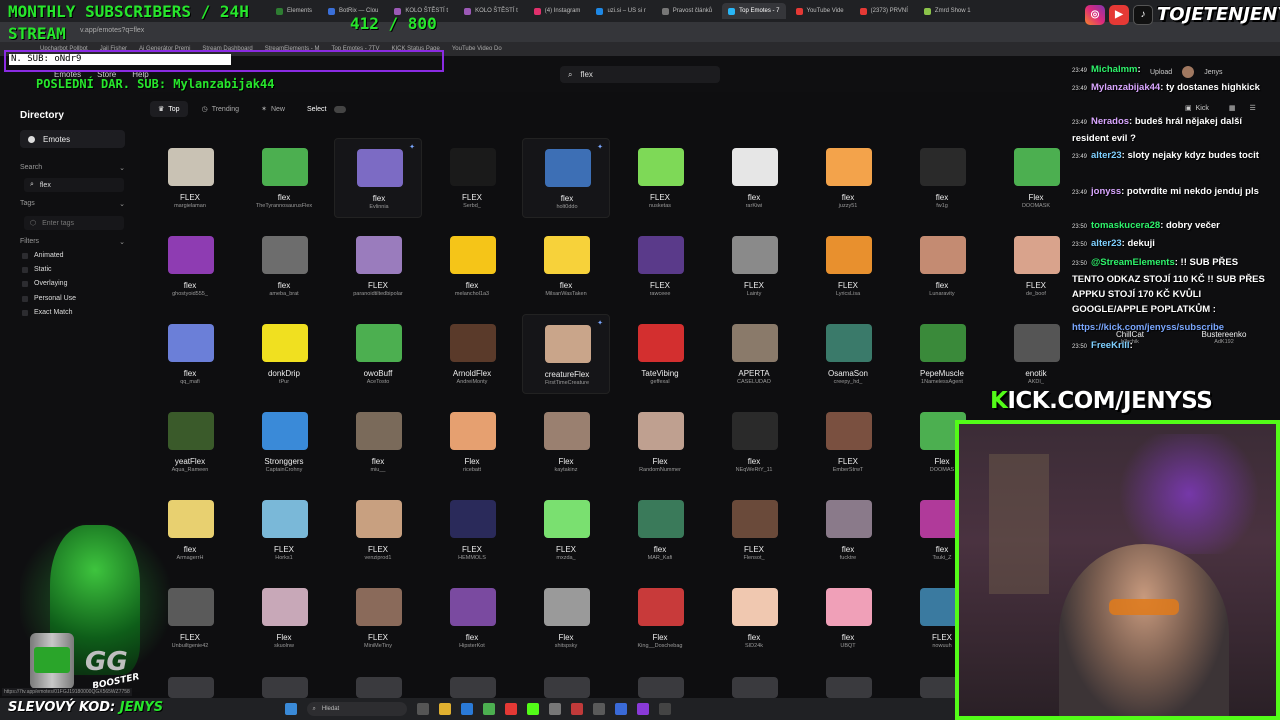  I want to click on emote-card: FLEX EmberStrwT, so click(848, 442).